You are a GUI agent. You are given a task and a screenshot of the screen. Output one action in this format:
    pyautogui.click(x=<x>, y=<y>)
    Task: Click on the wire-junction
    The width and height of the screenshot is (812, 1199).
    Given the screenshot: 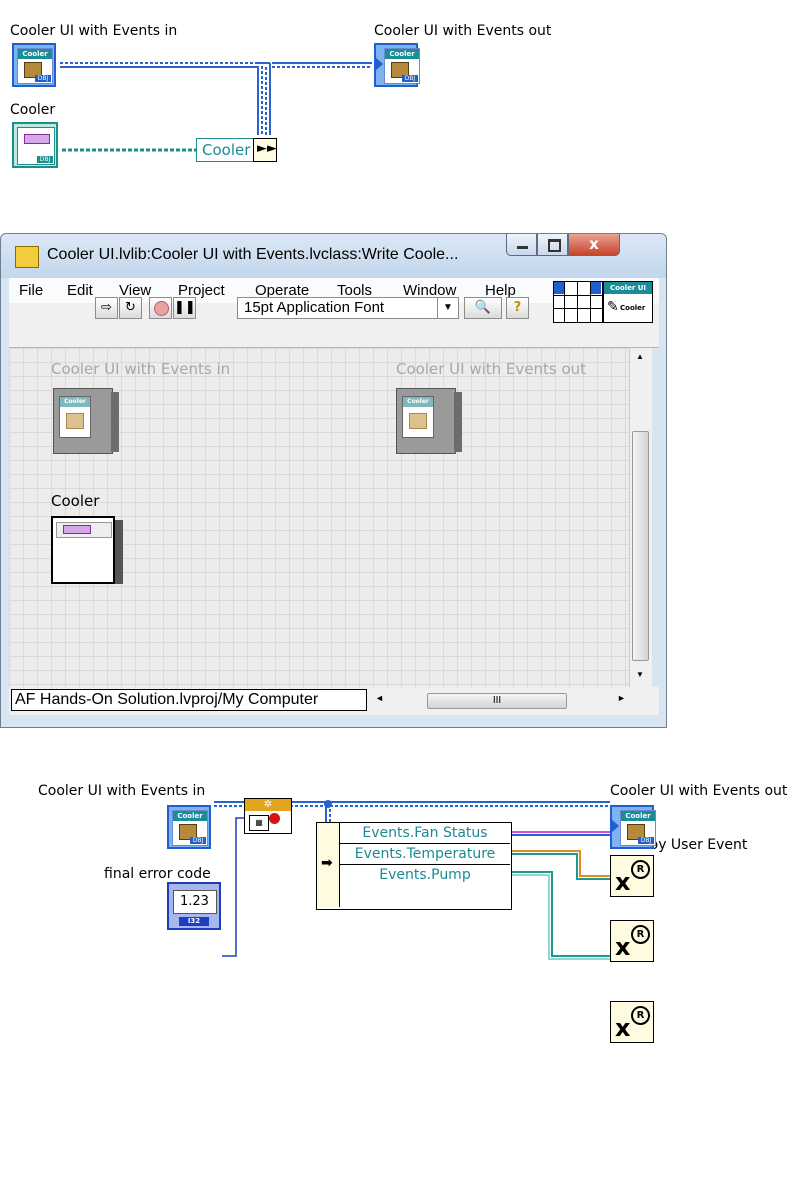 What is the action you would take?
    pyautogui.click(x=328, y=804)
    